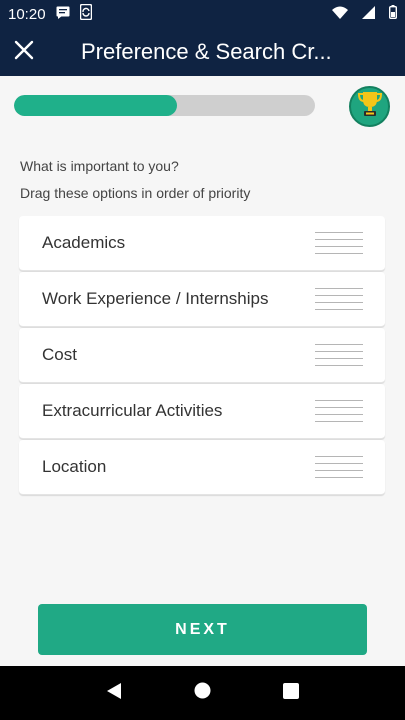  Describe the element at coordinates (27, 14) in the screenshot. I see `status-time: 10:20` at that location.